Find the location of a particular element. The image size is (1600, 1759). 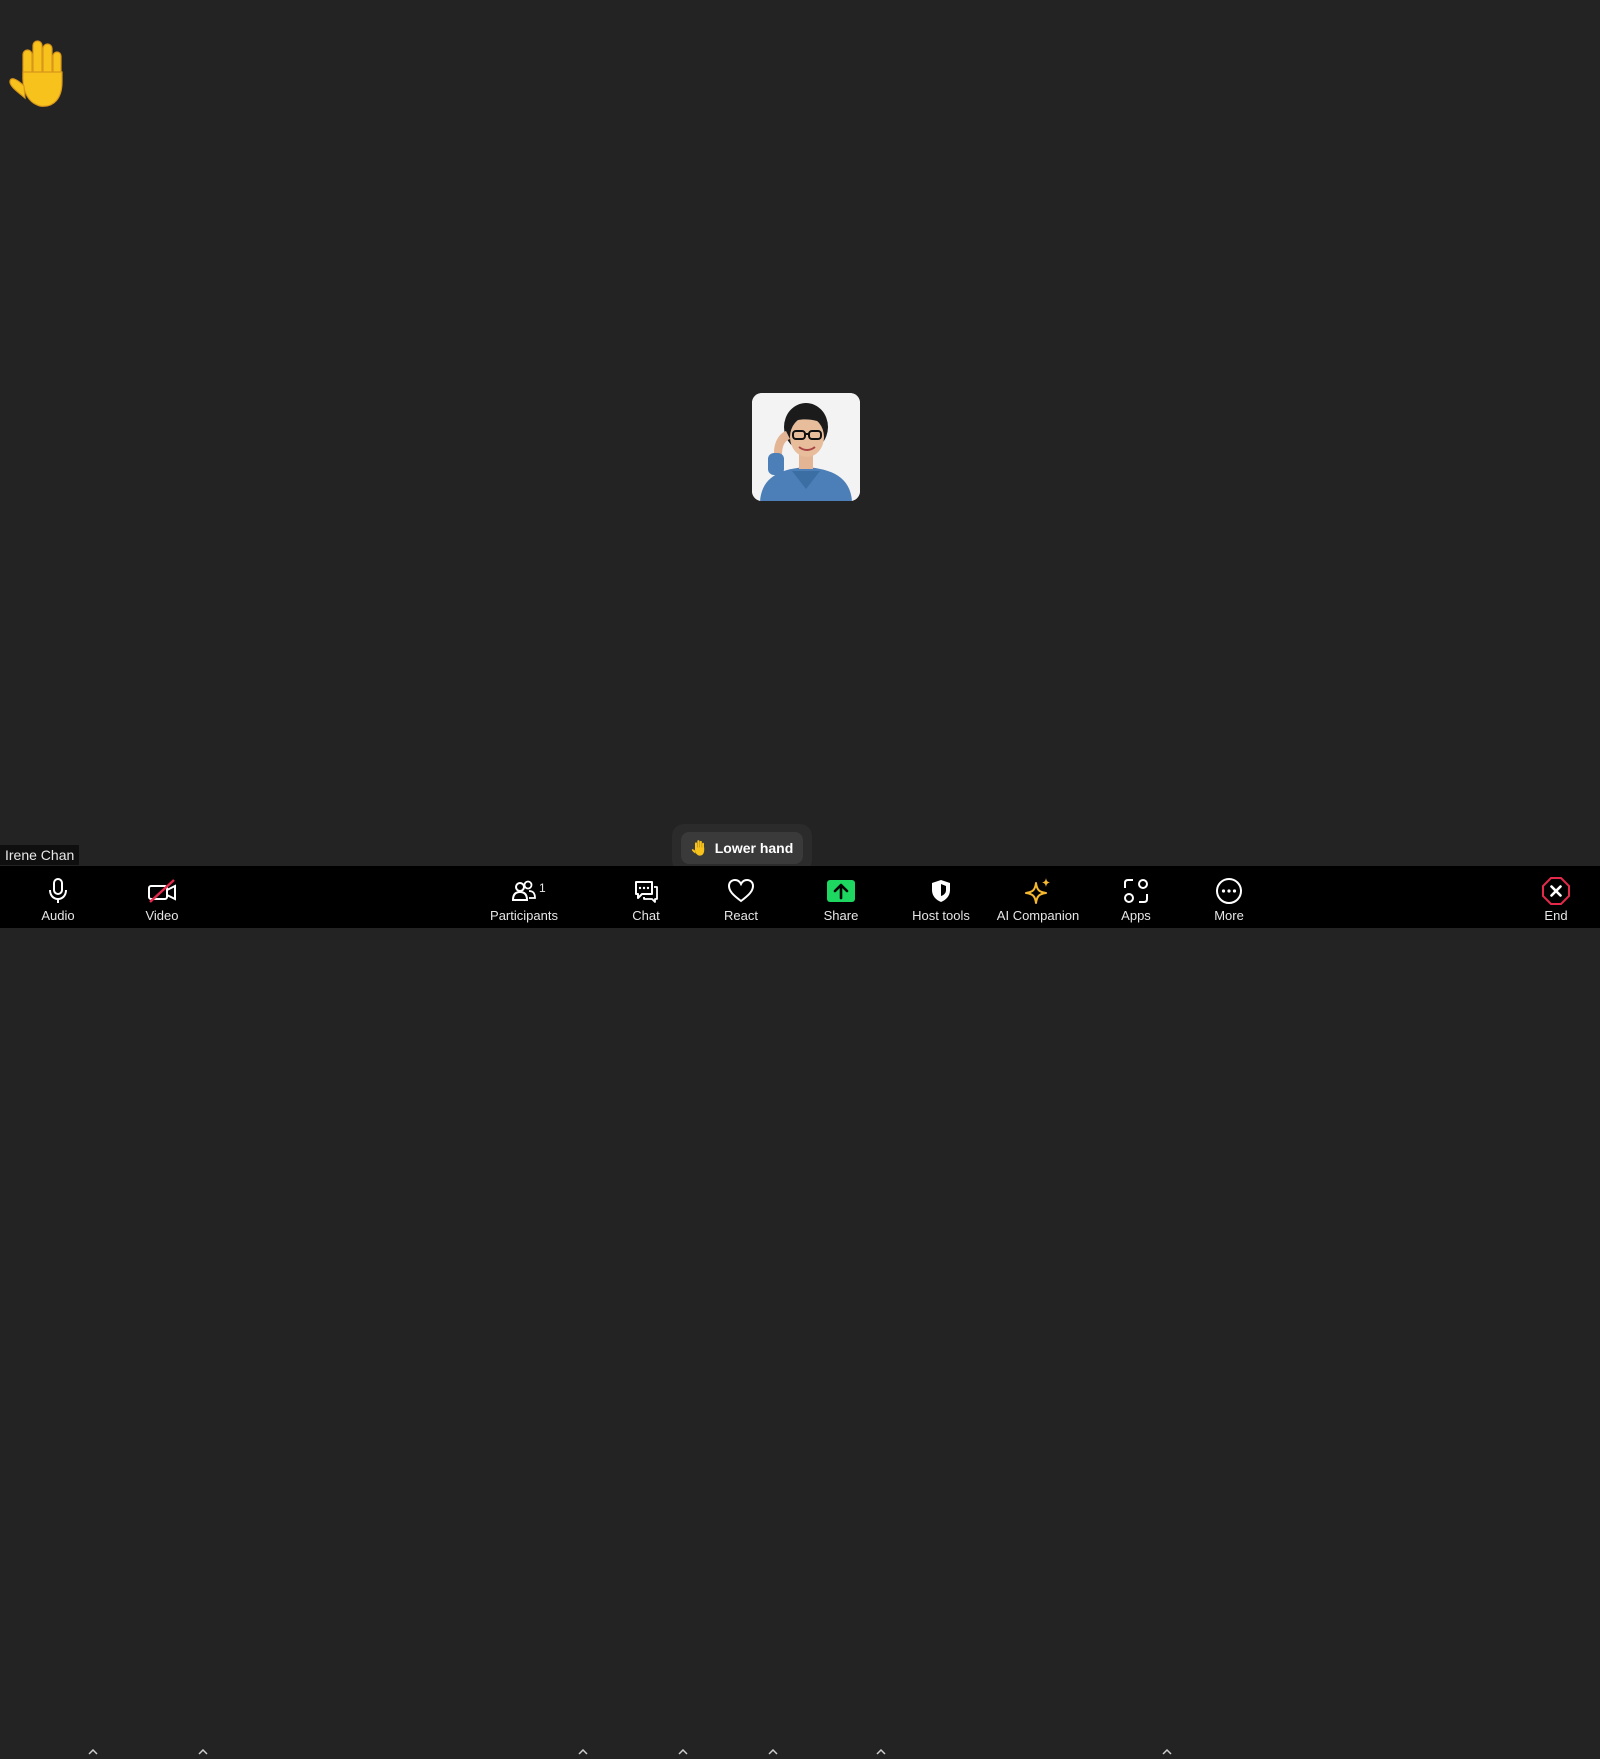

participants-button: 1 Participants is located at coordinates (524, 897).